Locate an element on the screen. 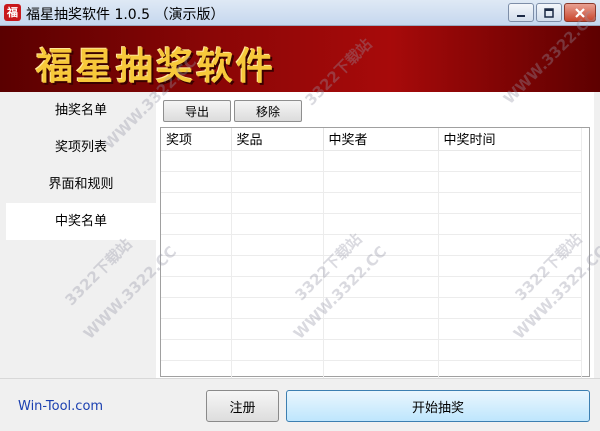  sidebar-item-draw-list: 抽奖名单 is located at coordinates (81, 110).